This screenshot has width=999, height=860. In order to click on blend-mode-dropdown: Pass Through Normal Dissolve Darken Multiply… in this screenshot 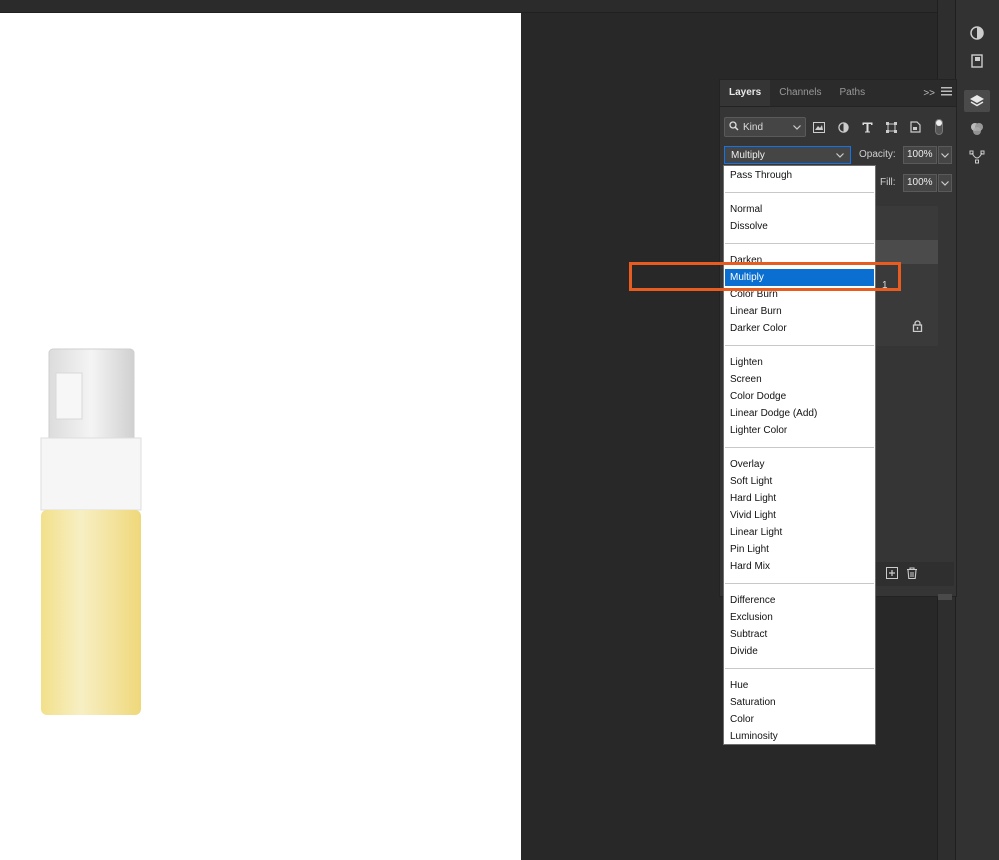, I will do `click(799, 455)`.